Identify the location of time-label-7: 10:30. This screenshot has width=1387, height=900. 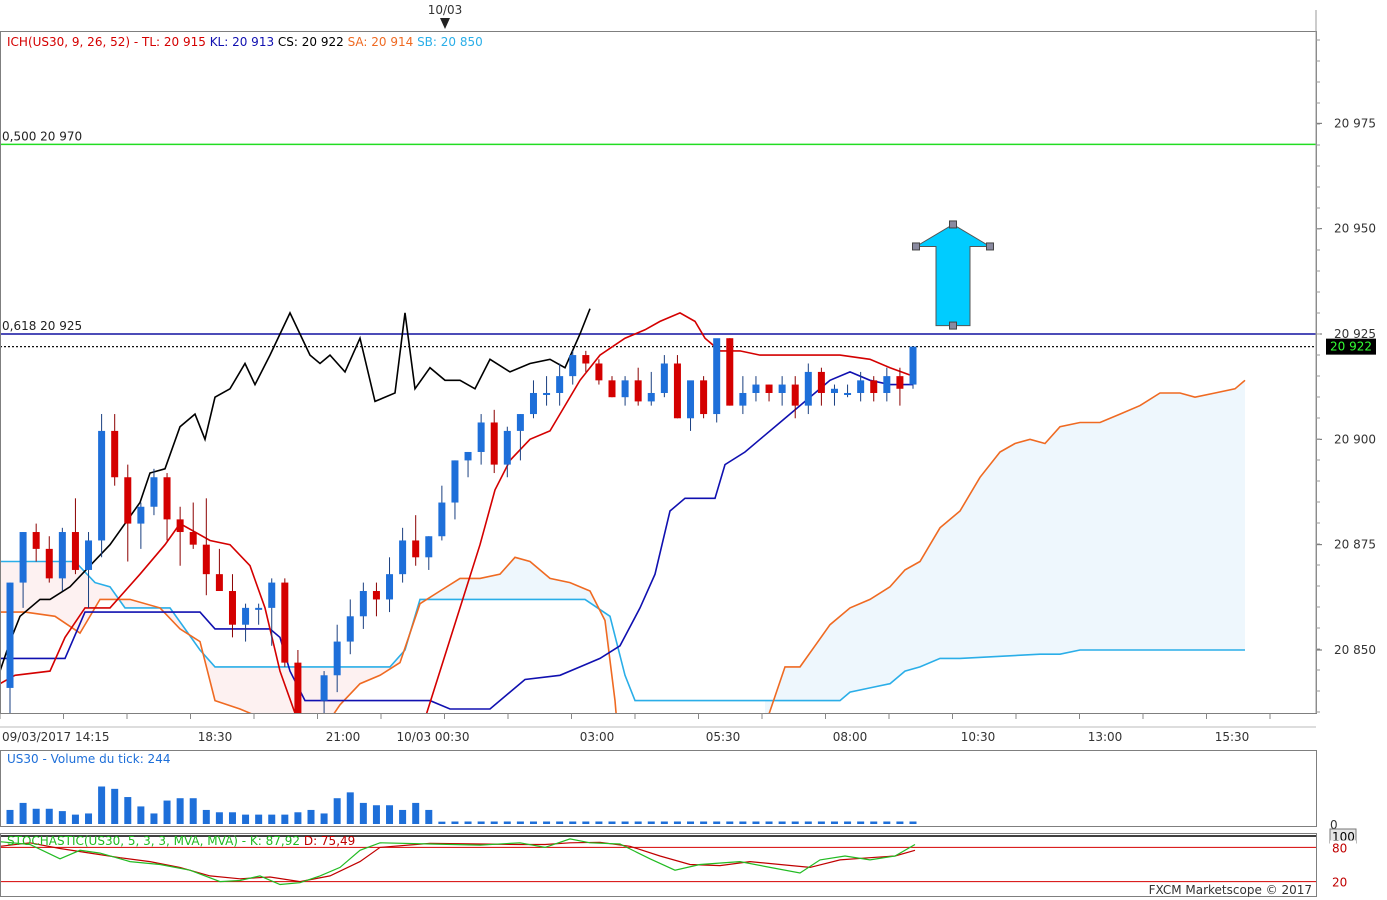
(978, 737).